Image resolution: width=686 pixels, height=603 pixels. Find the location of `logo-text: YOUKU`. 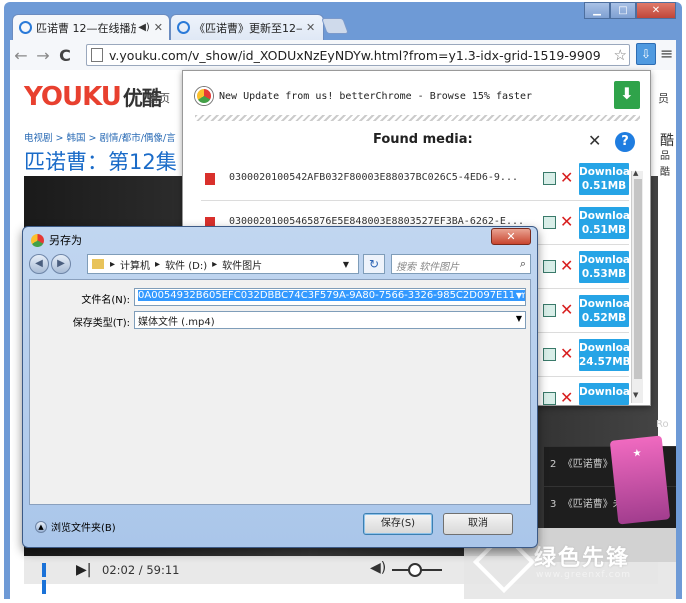

logo-text: YOUKU is located at coordinates (73, 97).